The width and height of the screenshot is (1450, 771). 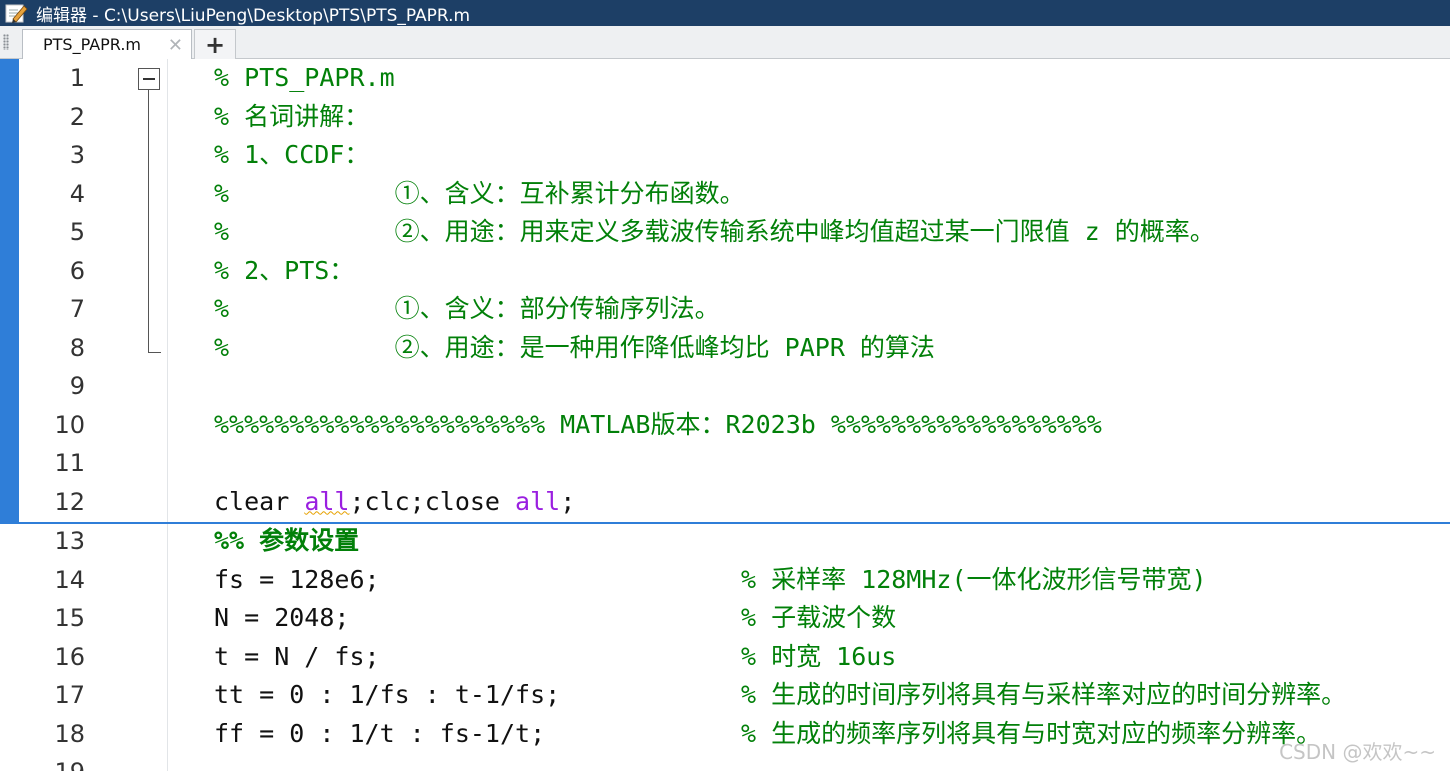 I want to click on code-line: 5 % ②、用途：用来定义多载波传输系统中峰均值超过某一门限值 z 的概率。, so click(x=725, y=232).